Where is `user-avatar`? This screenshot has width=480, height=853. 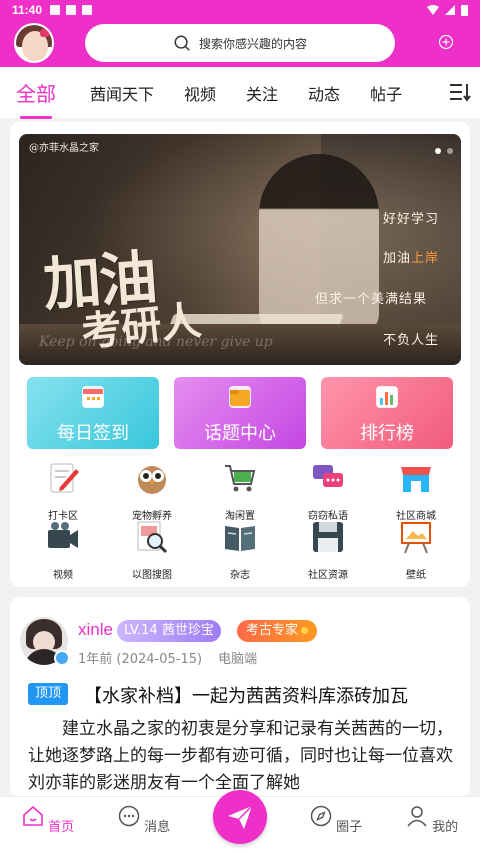
user-avatar is located at coordinates (34, 43).